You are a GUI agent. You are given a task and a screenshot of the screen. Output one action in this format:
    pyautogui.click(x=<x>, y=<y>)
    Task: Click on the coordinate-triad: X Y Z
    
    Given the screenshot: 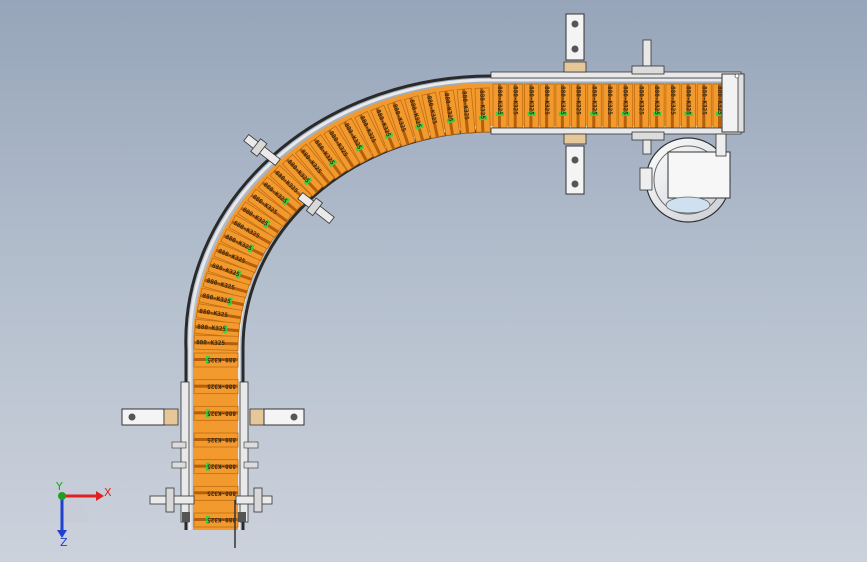 What is the action you would take?
    pyautogui.click(x=83, y=514)
    